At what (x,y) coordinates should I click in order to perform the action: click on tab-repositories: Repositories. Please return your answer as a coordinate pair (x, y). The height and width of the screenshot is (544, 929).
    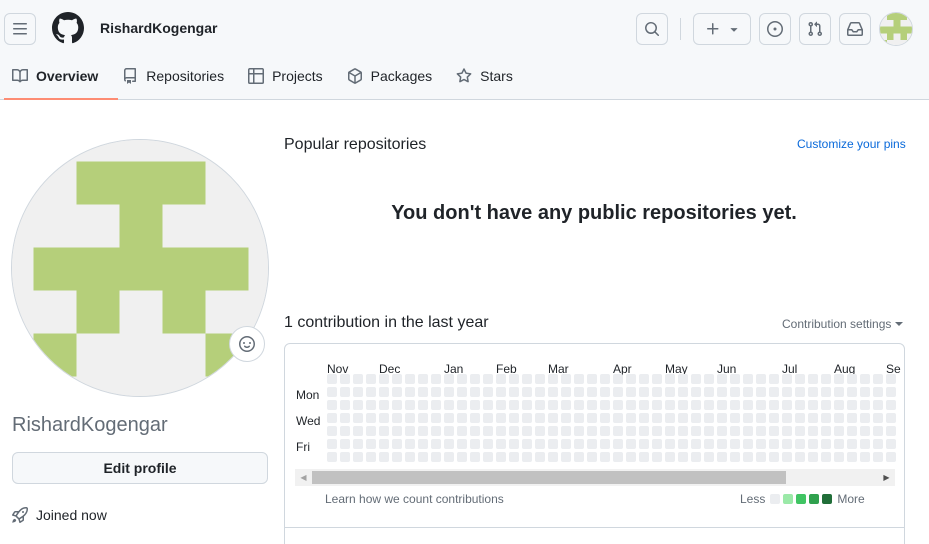
    Looking at the image, I should click on (173, 76).